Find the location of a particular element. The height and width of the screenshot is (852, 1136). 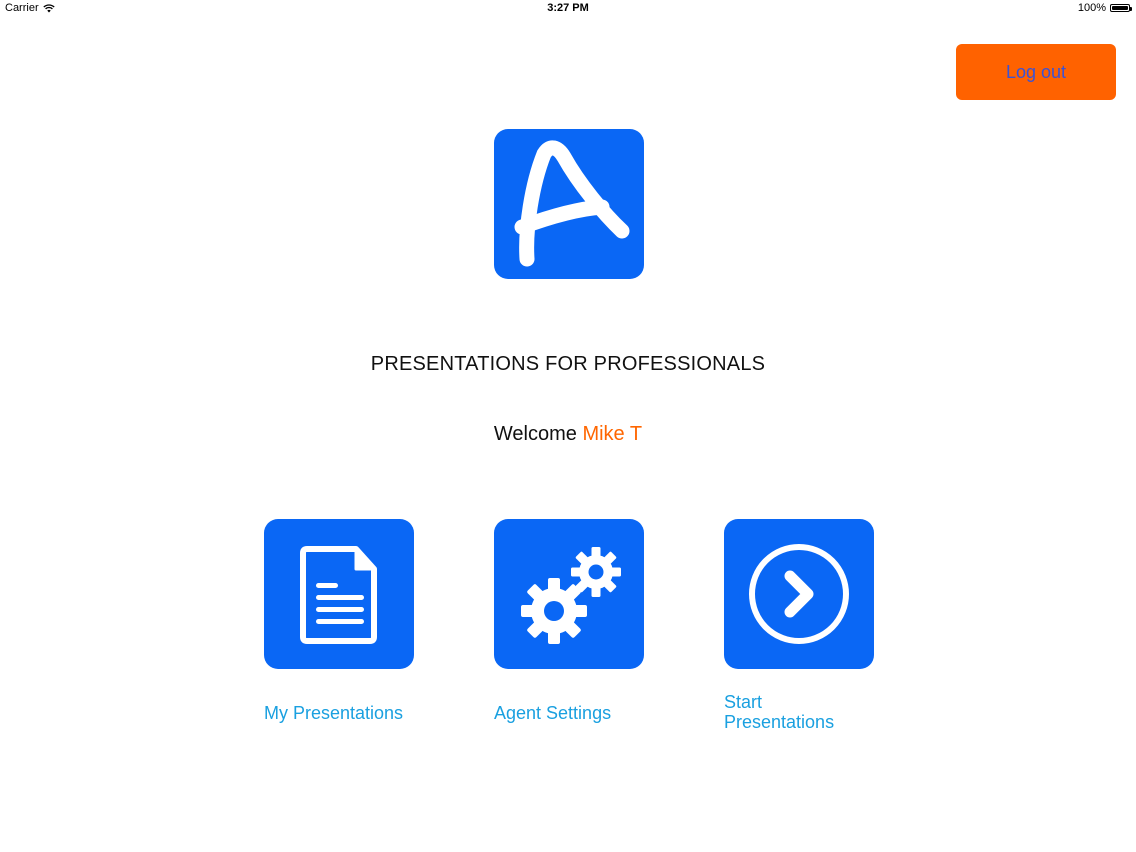

status-bar: Carrier 3:27 PM 100% is located at coordinates (568, 9).